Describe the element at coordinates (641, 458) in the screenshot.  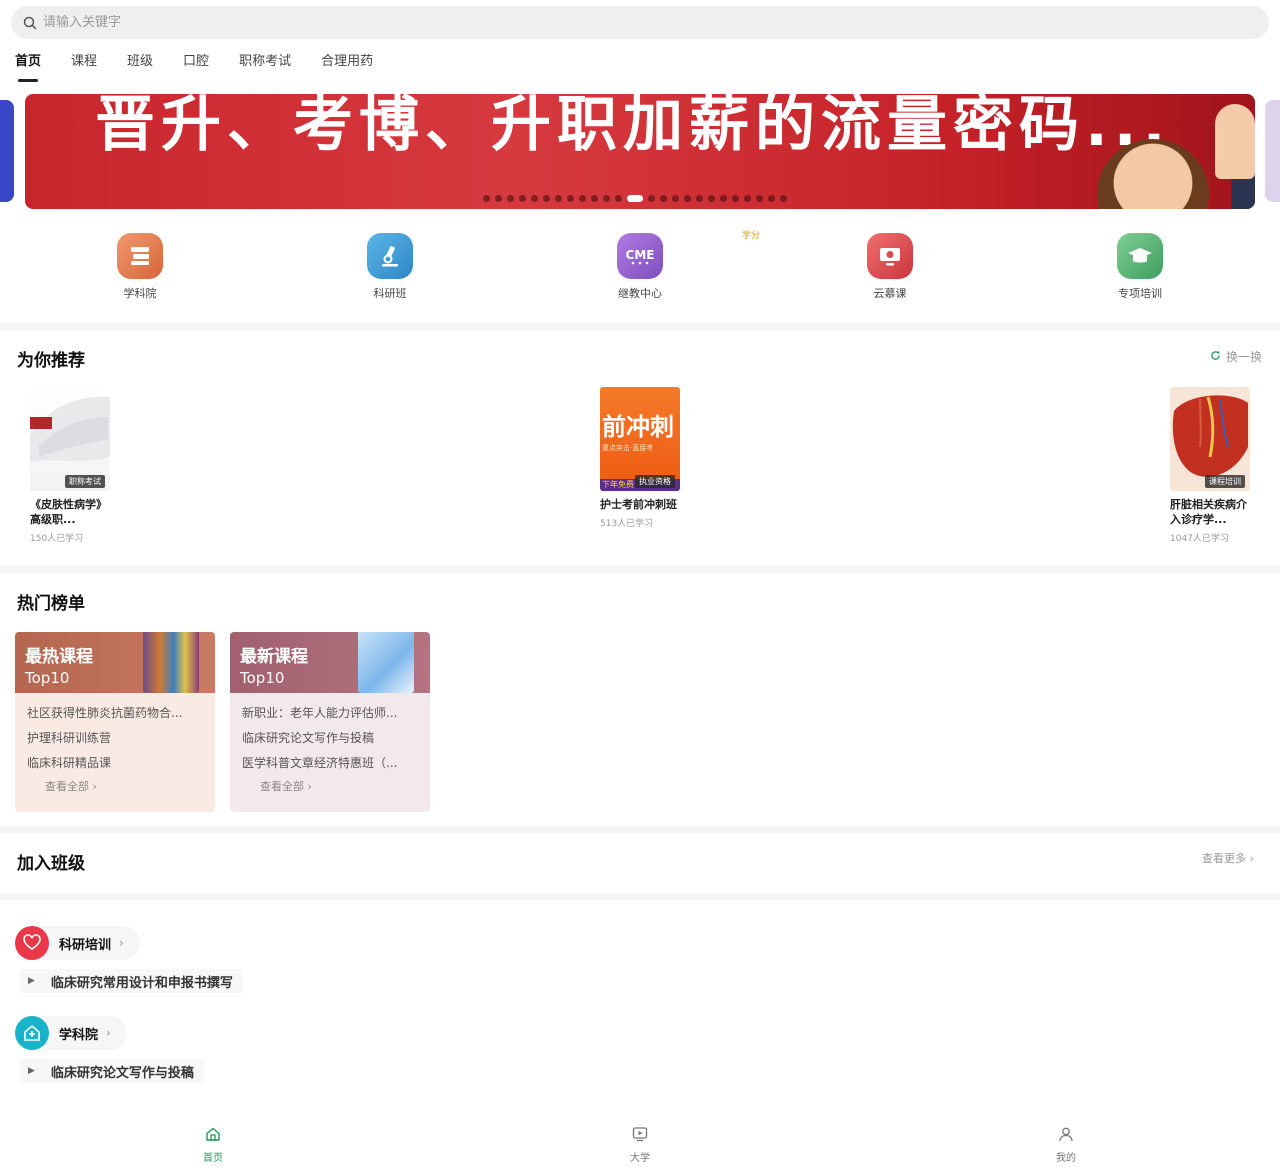
I see `recommend-card: 前冲刺 重点突击·直接考 下年免费 执业资格 护士考前冲刺班 513人已学习` at that location.